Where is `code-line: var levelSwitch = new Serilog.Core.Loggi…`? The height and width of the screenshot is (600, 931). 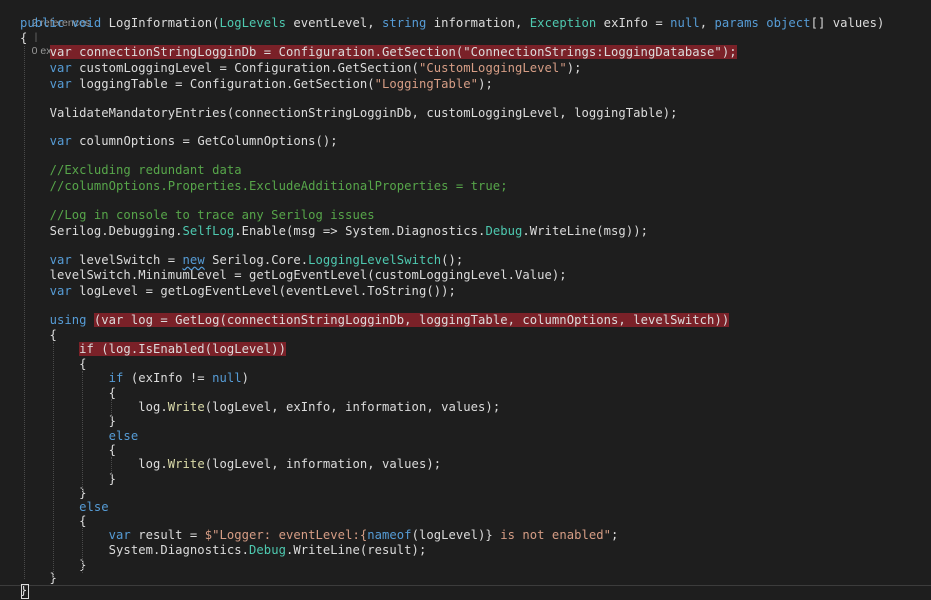 code-line: var levelSwitch = new Serilog.Core.Loggi… is located at coordinates (242, 260).